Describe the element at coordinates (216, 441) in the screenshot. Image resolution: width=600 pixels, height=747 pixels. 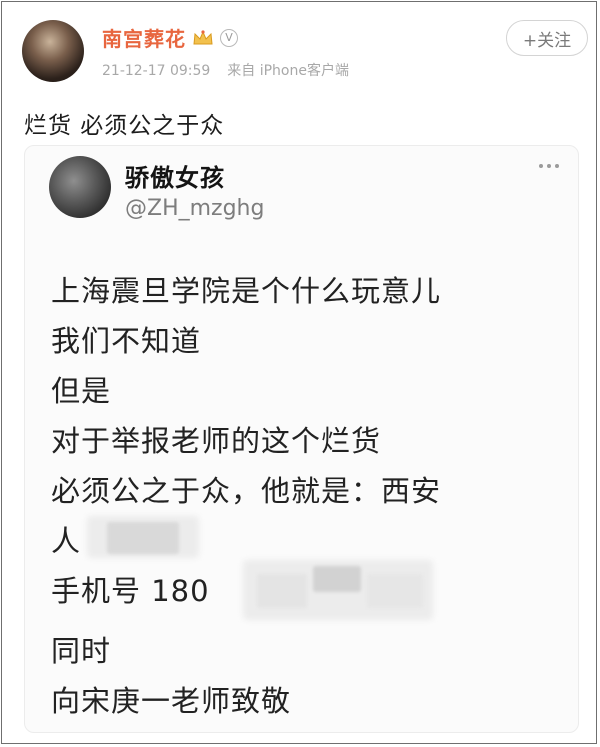
I see `quoted-line: 对于举报老师的这个烂货` at that location.